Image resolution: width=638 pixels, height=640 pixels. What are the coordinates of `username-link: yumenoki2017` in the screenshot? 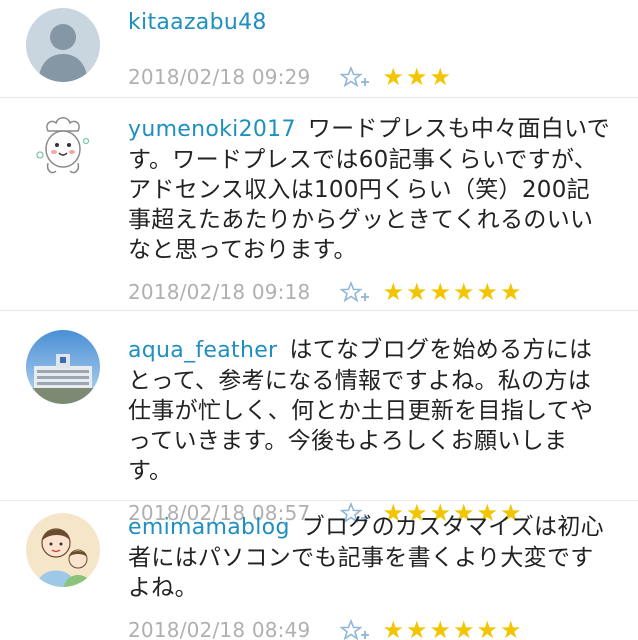 It's located at (212, 129).